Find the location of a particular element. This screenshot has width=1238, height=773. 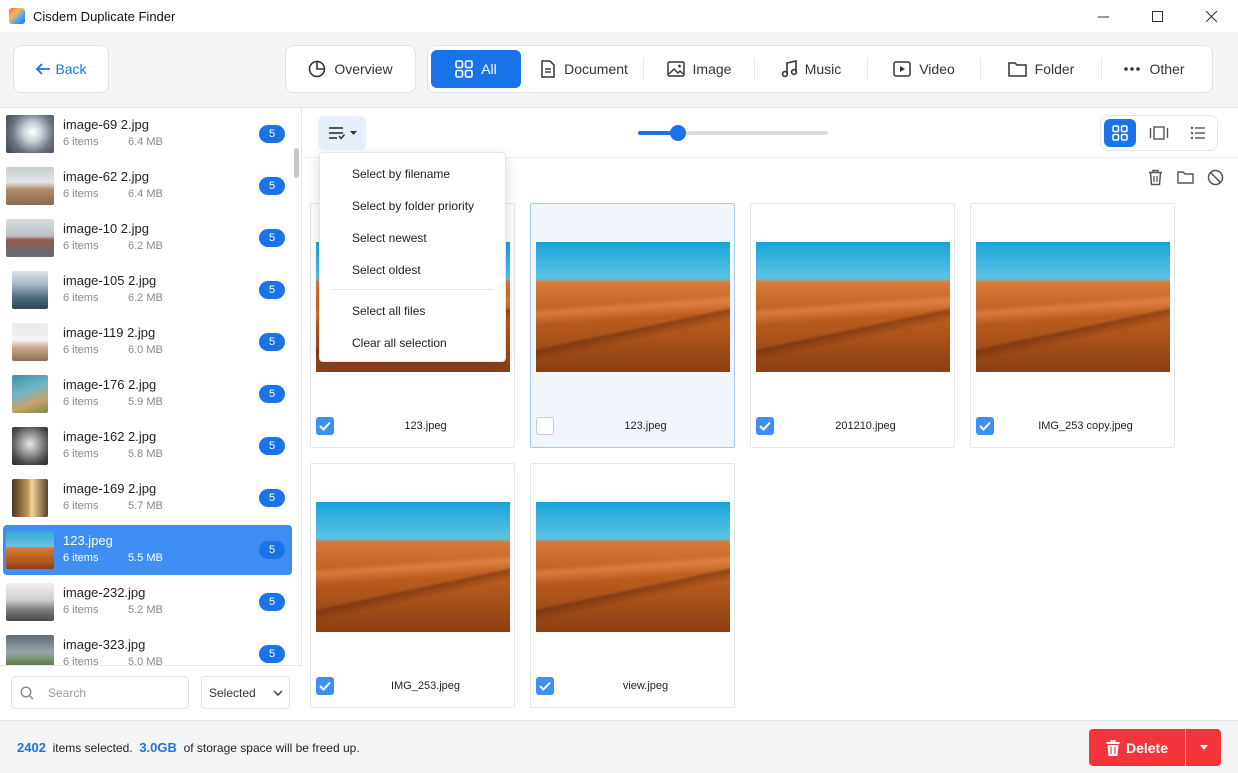

group-meta: 6 items 5.7 MB is located at coordinates (113, 506).